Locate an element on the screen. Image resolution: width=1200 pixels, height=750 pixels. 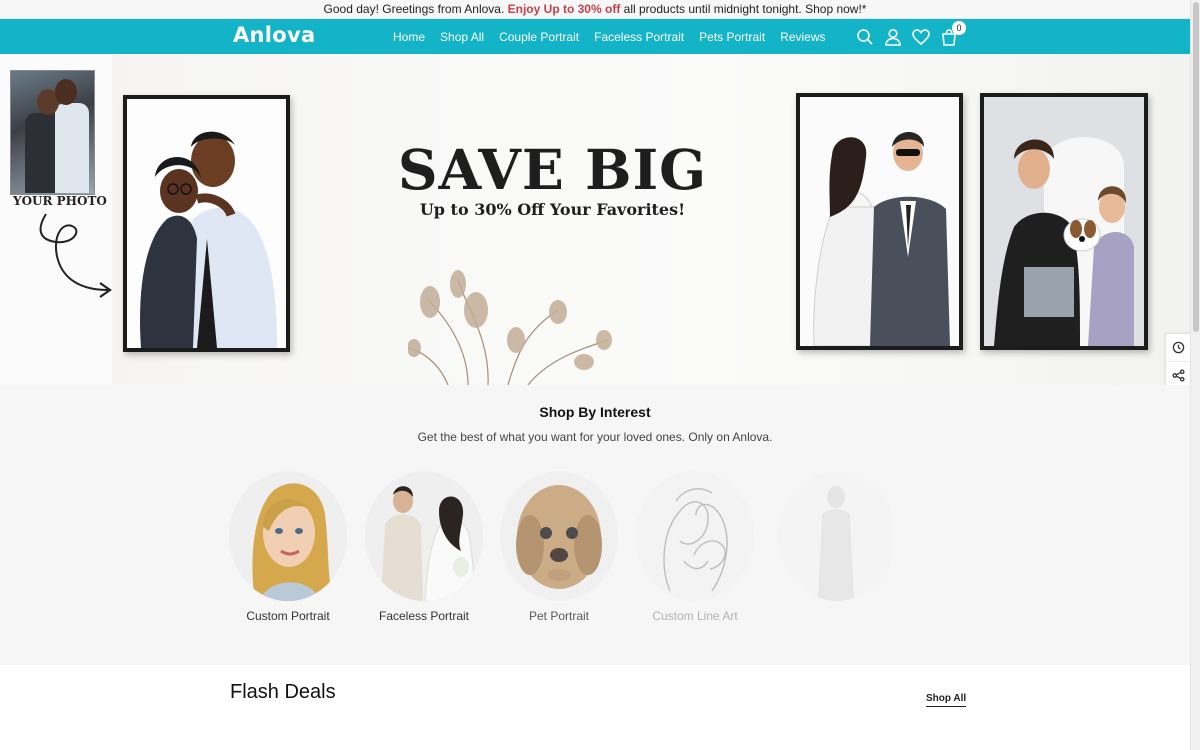
nav-reviews: Reviews is located at coordinates (802, 37).